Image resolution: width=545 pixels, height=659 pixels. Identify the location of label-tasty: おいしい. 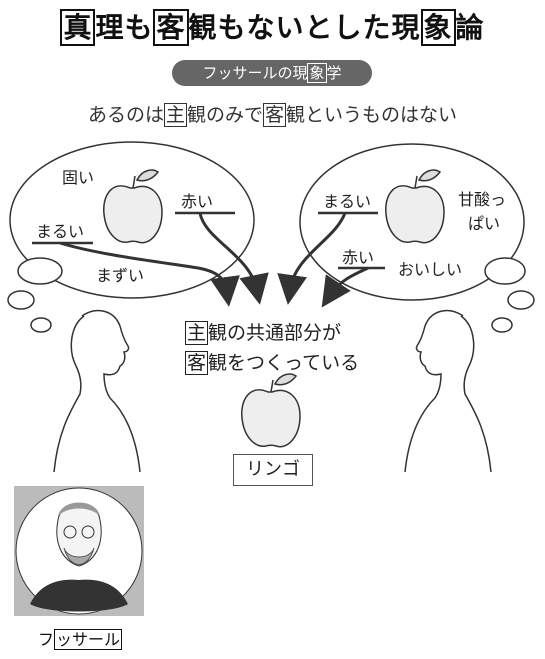
(430, 269).